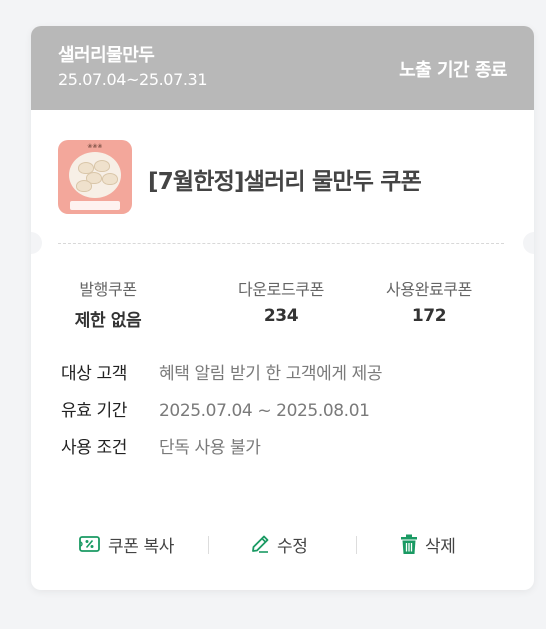 The height and width of the screenshot is (629, 546). What do you see at coordinates (271, 374) in the screenshot?
I see `info-value: 혜택 알림 받기 한 고객에게 제공` at bounding box center [271, 374].